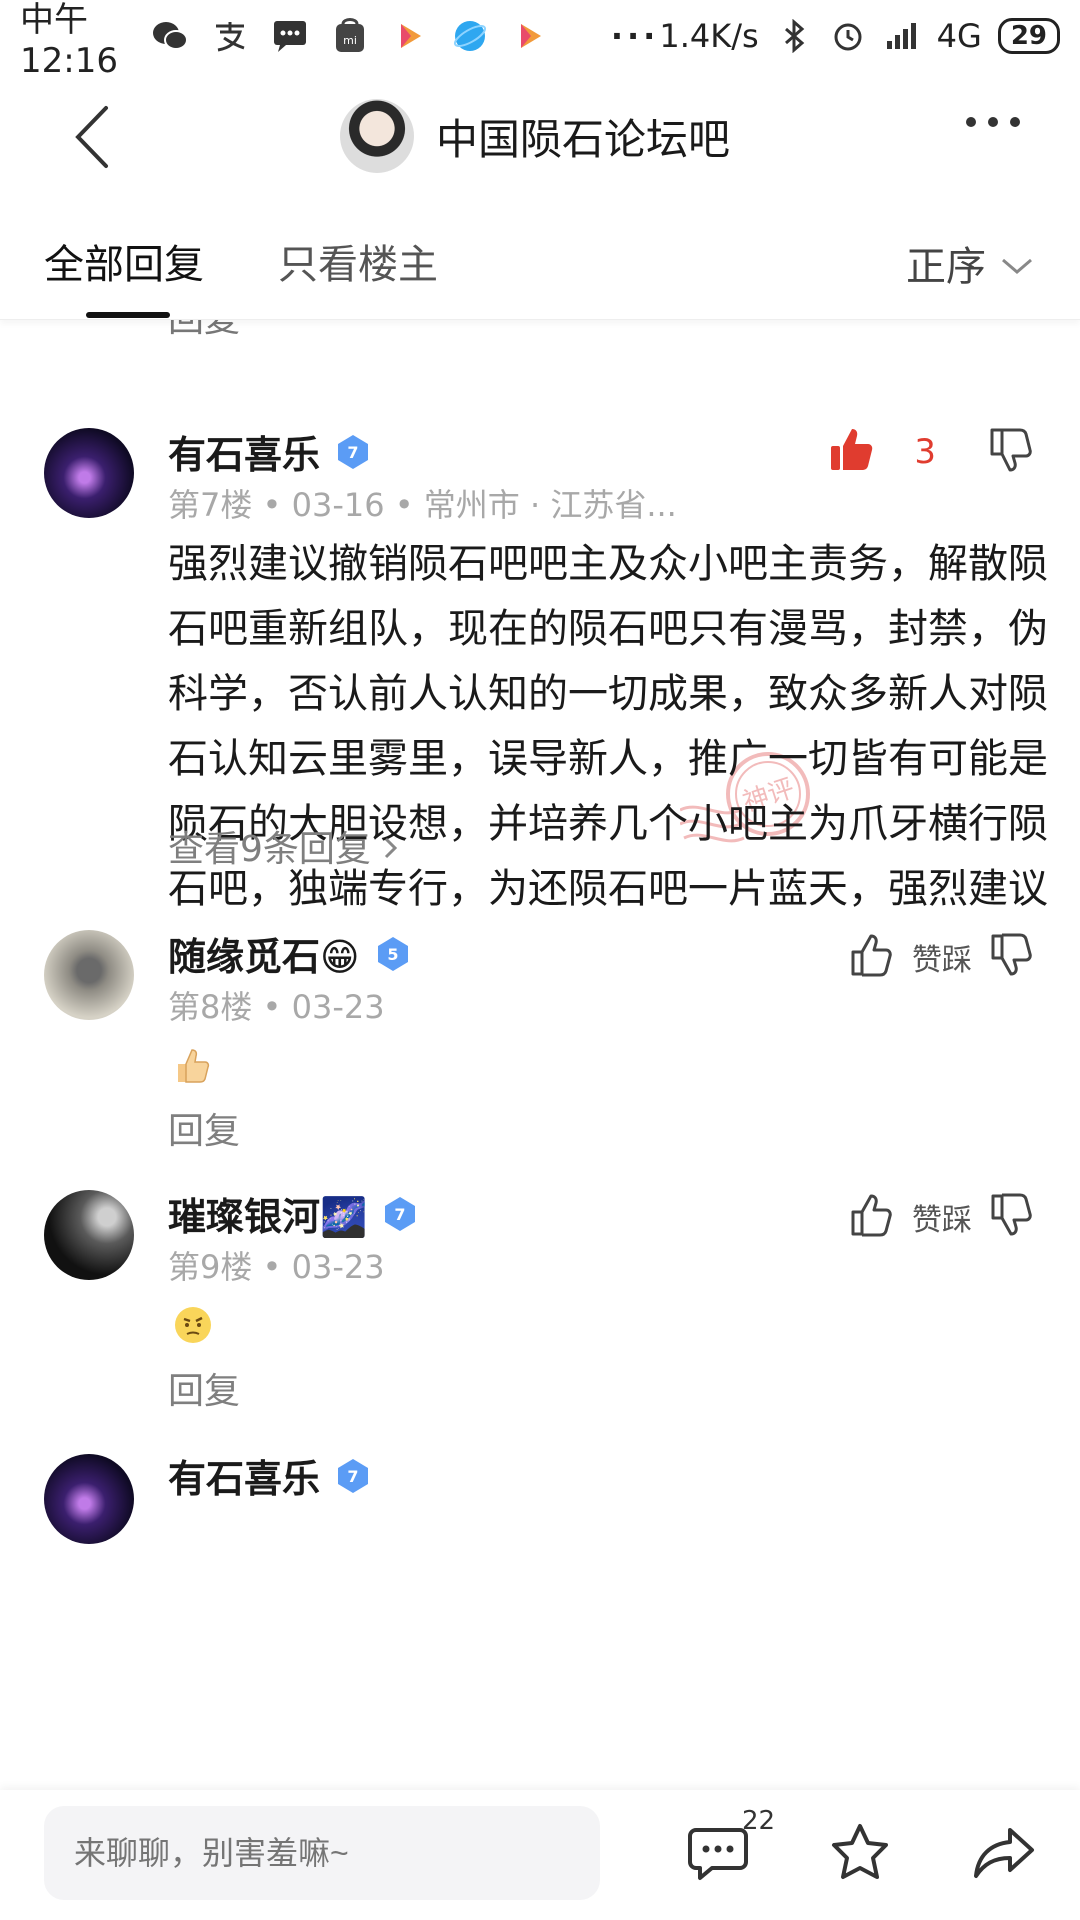  Describe the element at coordinates (470, 36) in the screenshot. I see `browser-app-icon` at that location.